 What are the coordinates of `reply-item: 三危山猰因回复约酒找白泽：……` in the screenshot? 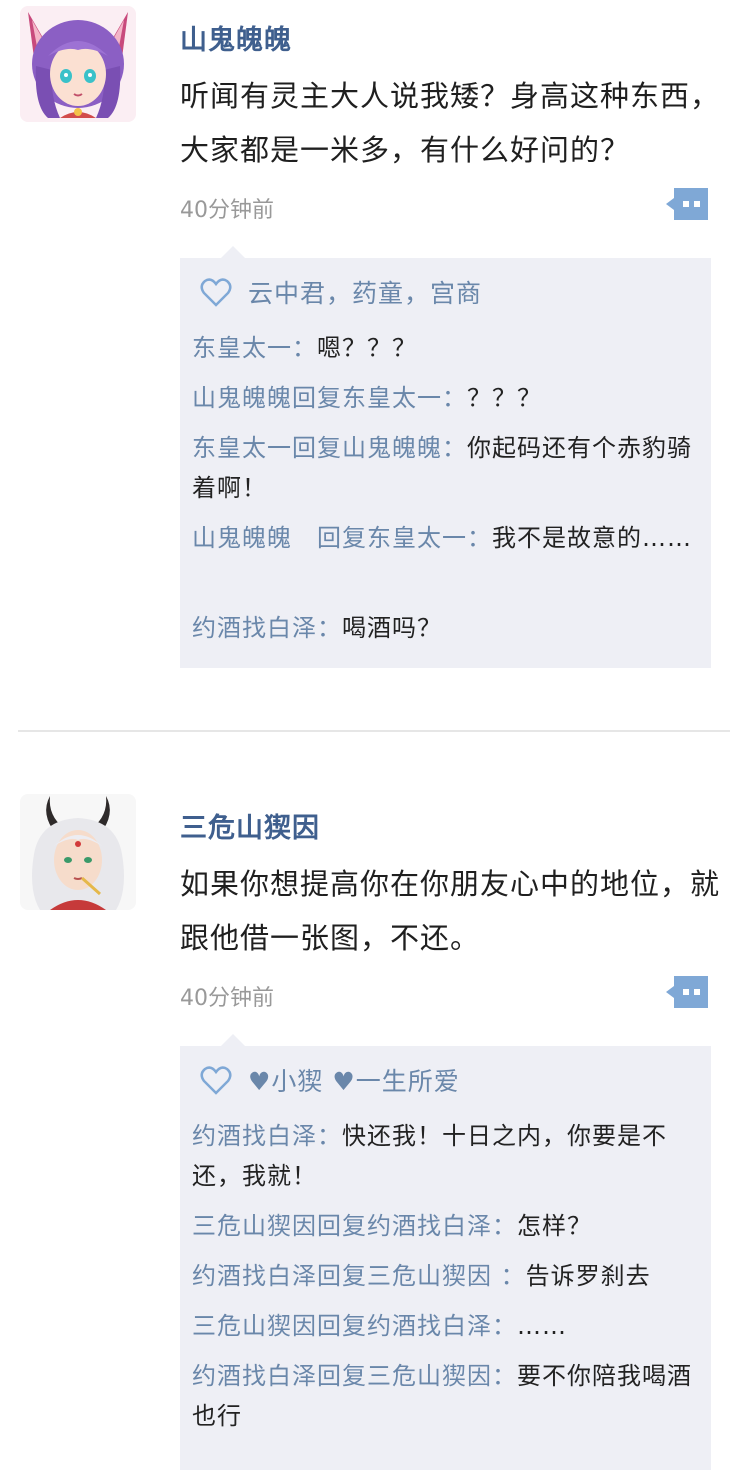 It's located at (447, 1326).